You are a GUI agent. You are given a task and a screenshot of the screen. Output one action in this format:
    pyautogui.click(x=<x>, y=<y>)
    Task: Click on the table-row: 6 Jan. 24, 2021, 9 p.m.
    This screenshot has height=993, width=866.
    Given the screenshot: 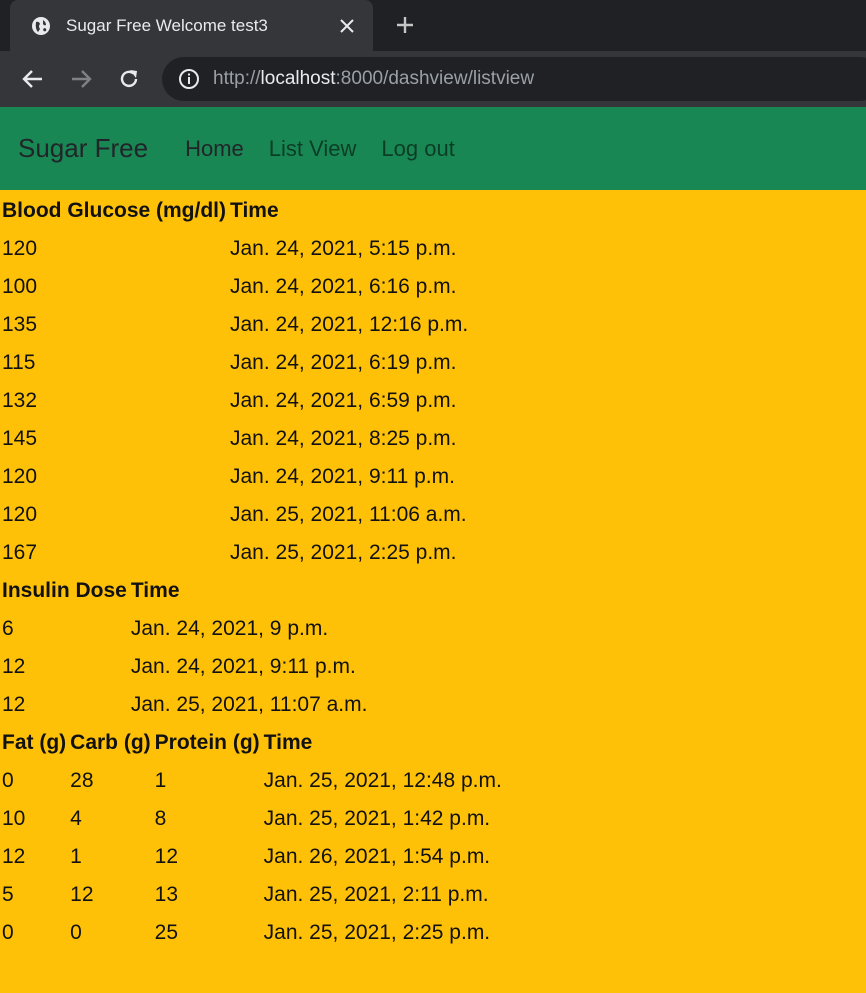 What is the action you would take?
    pyautogui.click(x=186, y=629)
    